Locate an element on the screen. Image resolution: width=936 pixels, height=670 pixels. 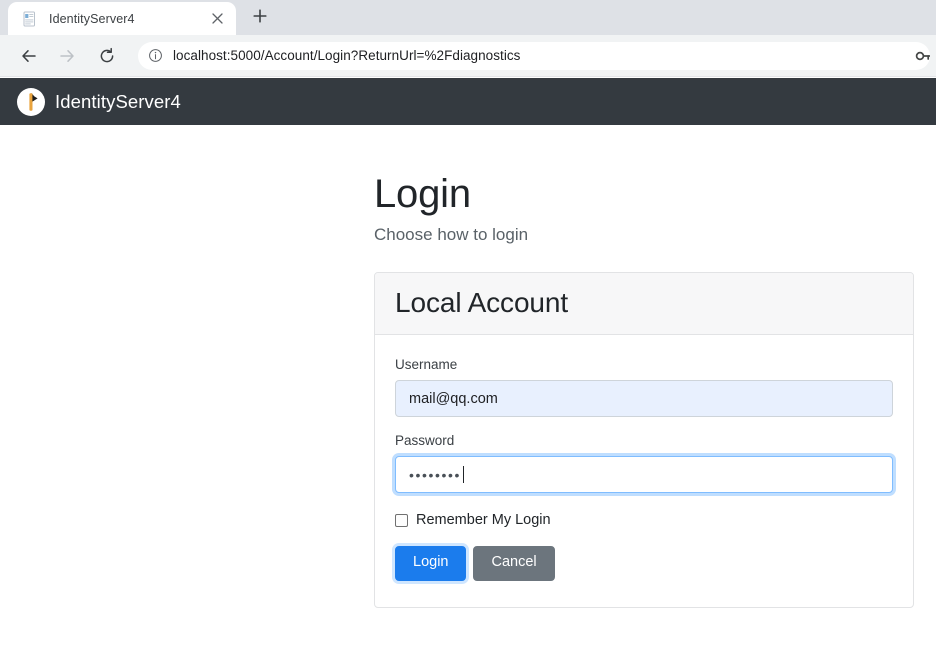
forward-arrow-icon is located at coordinates (67, 56).